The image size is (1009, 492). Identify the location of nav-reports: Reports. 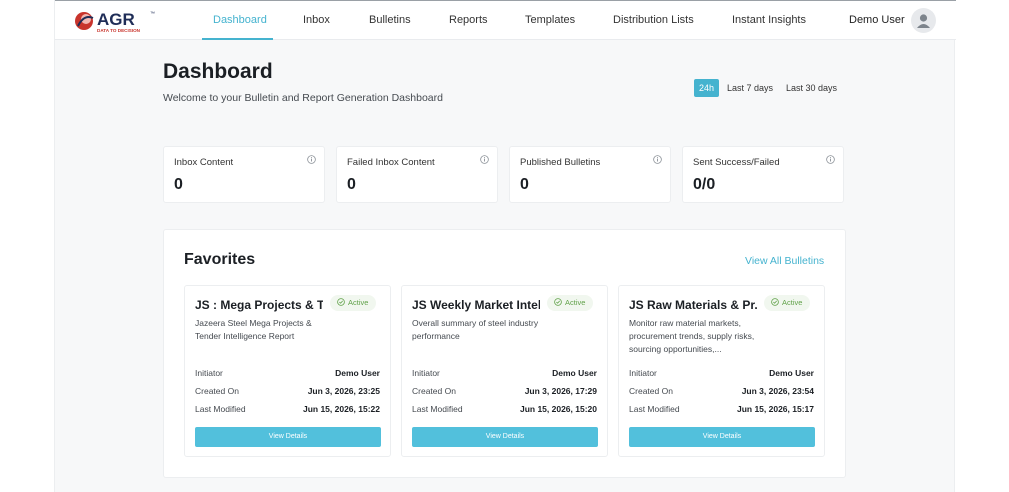
(468, 21).